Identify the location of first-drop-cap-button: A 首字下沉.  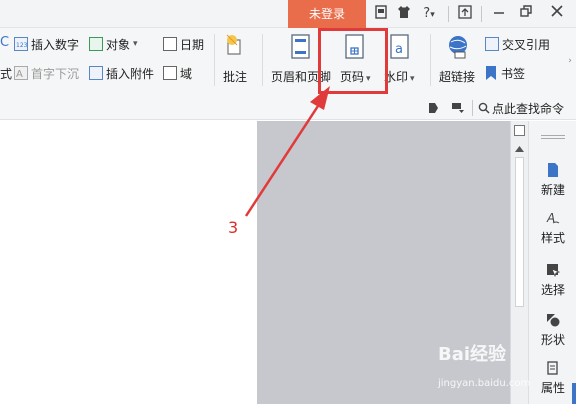
(46, 73).